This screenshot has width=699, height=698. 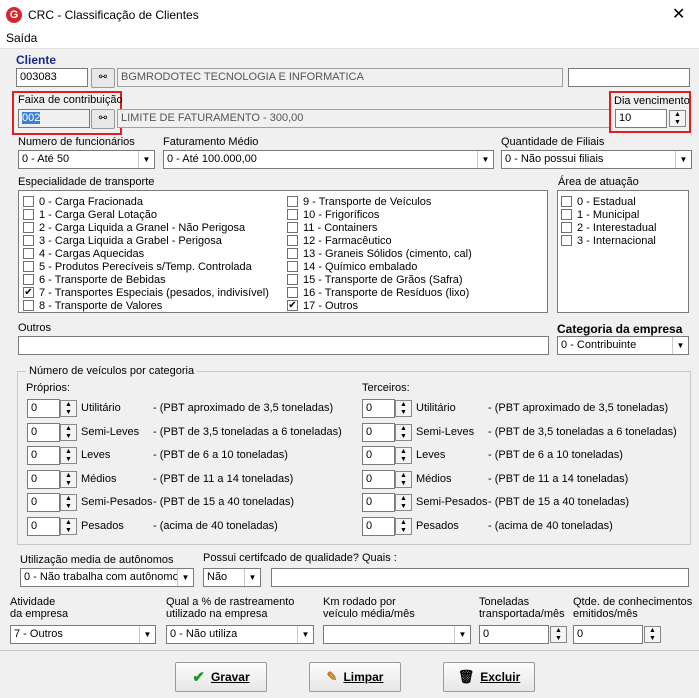 I want to click on limpar-button: ✎ Limpar, so click(x=355, y=677).